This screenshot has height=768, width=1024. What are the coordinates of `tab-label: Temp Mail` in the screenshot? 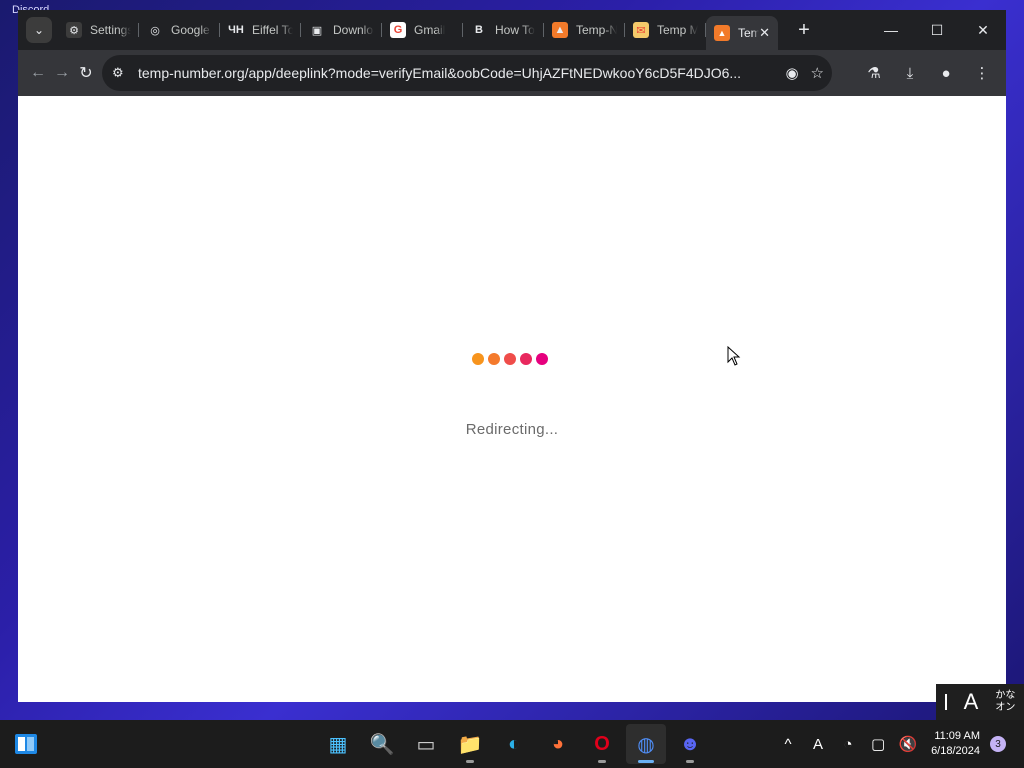 It's located at (677, 30).